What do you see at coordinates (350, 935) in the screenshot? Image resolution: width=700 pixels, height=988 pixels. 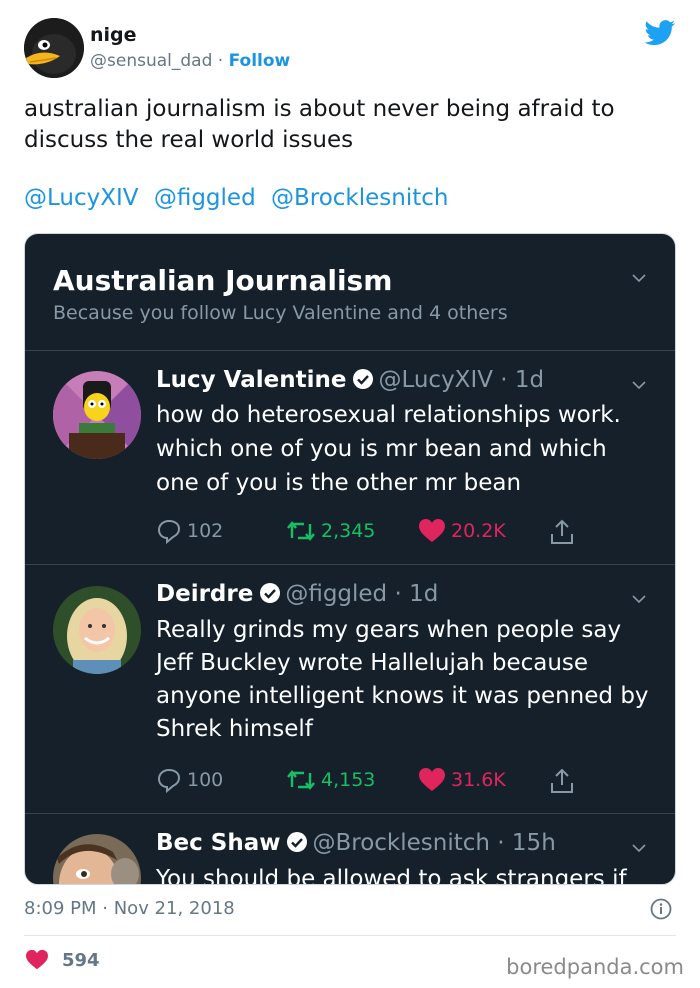 I see `divider` at bounding box center [350, 935].